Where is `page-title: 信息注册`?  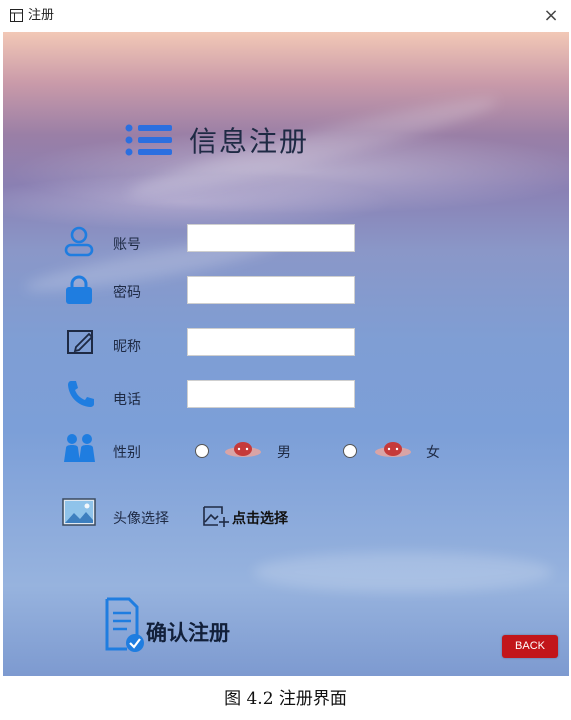
page-title: 信息注册 is located at coordinates (249, 141).